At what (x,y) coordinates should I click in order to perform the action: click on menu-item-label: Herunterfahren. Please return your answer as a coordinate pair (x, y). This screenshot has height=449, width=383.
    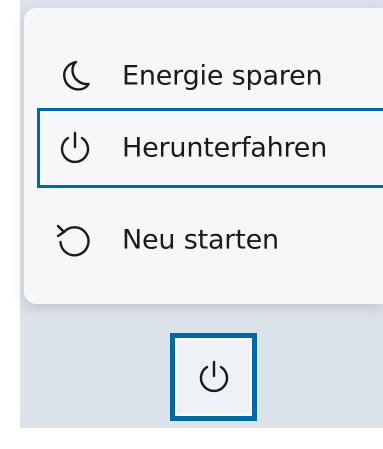
    Looking at the image, I should click on (225, 148).